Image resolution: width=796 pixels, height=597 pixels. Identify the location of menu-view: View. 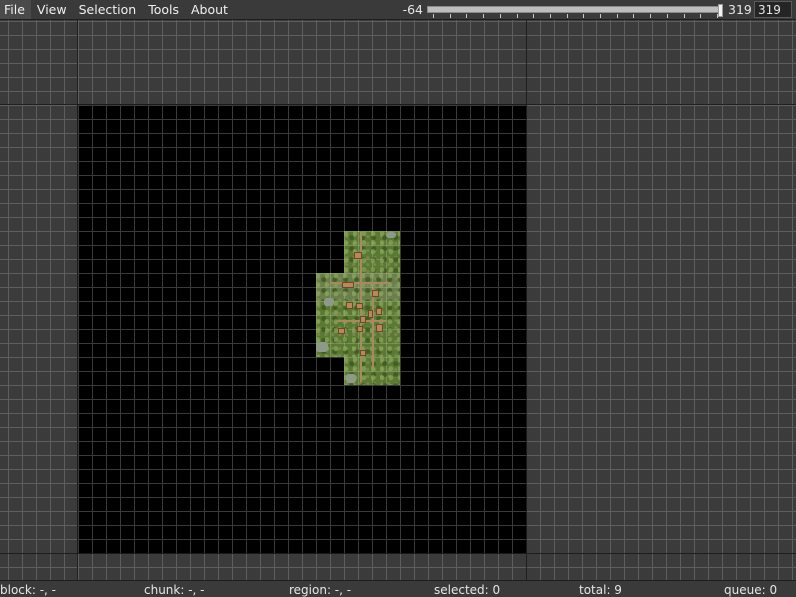
(52, 9).